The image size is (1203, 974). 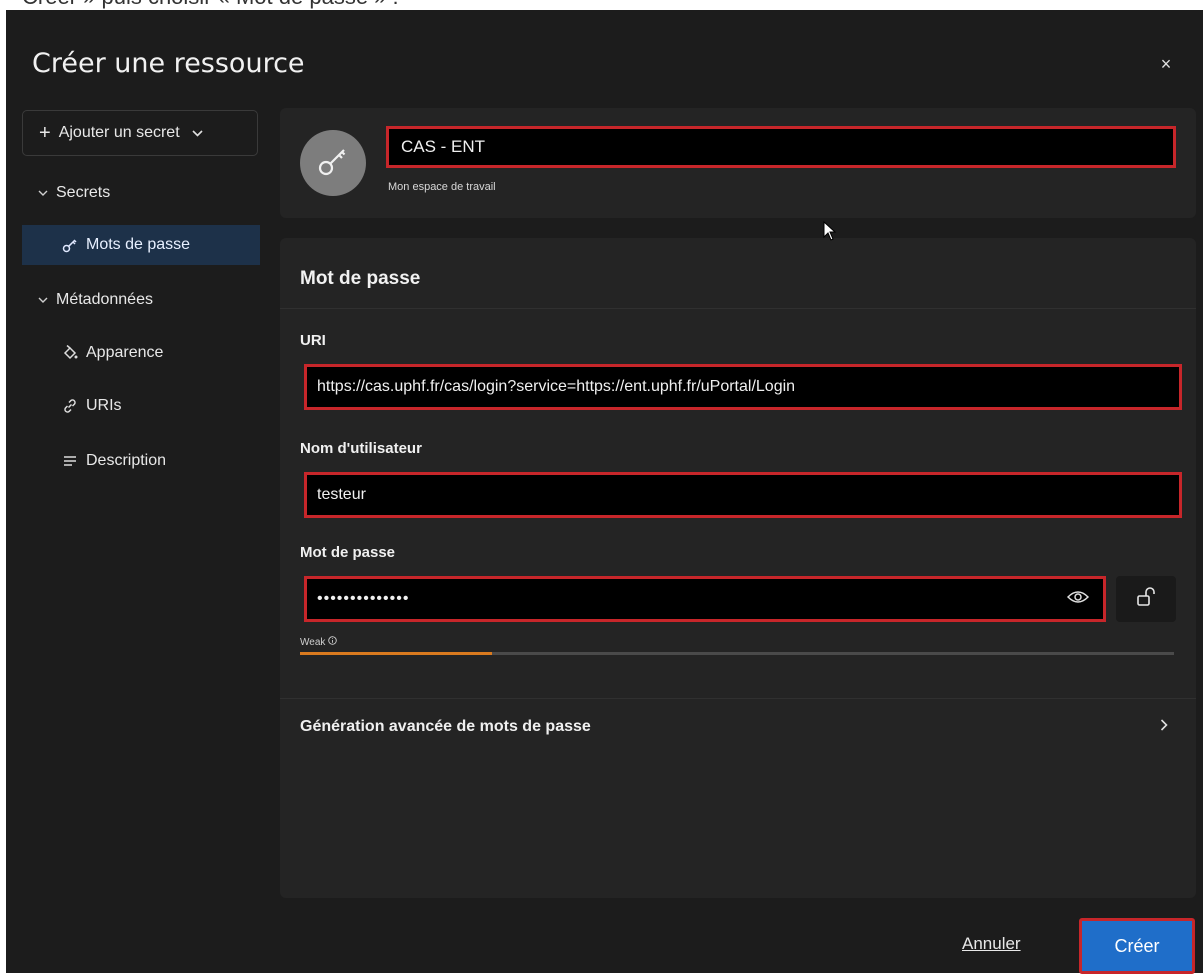 I want to click on add-secret-label: Ajouter un secret, so click(x=119, y=132).